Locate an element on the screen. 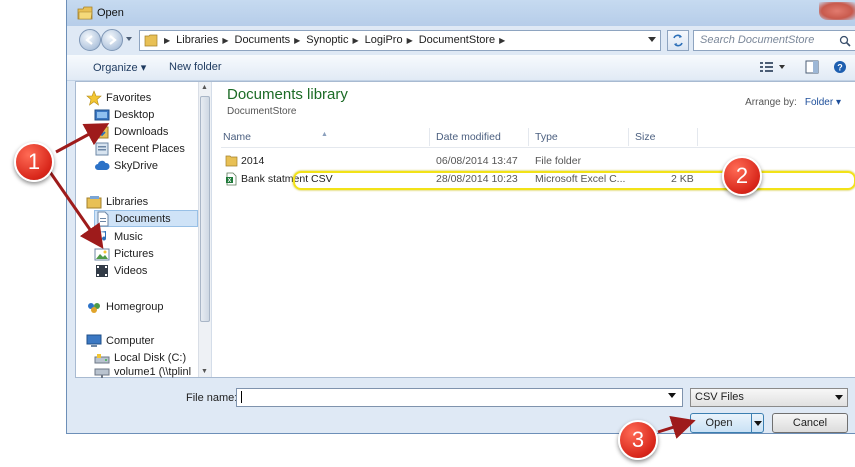 The height and width of the screenshot is (467, 855). arrow-to-open is located at coordinates (676, 427).